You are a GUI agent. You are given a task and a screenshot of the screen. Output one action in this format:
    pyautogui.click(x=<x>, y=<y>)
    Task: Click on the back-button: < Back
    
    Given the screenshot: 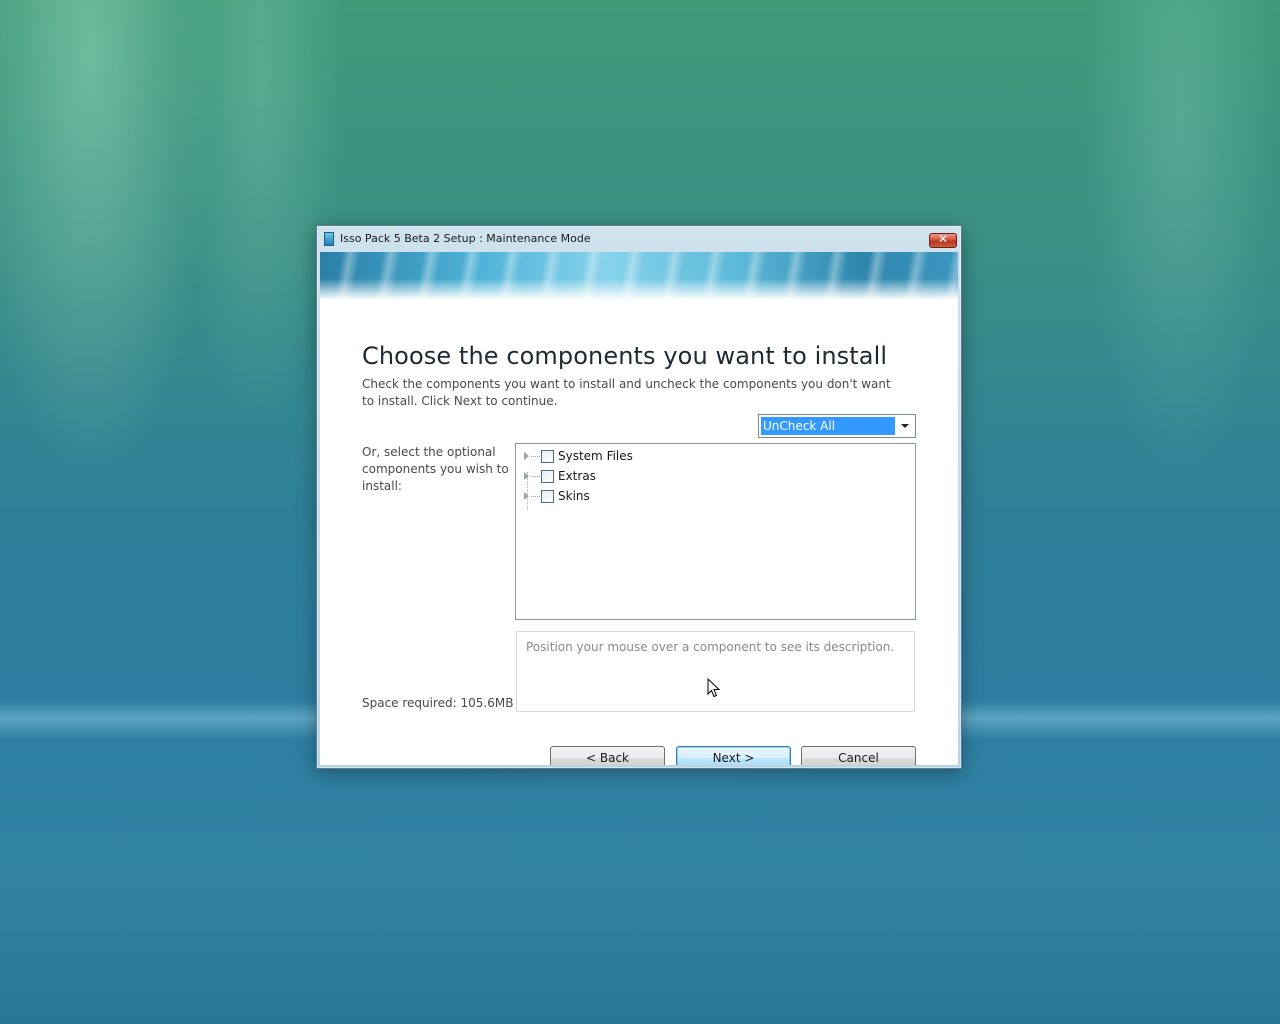 What is the action you would take?
    pyautogui.click(x=607, y=755)
    